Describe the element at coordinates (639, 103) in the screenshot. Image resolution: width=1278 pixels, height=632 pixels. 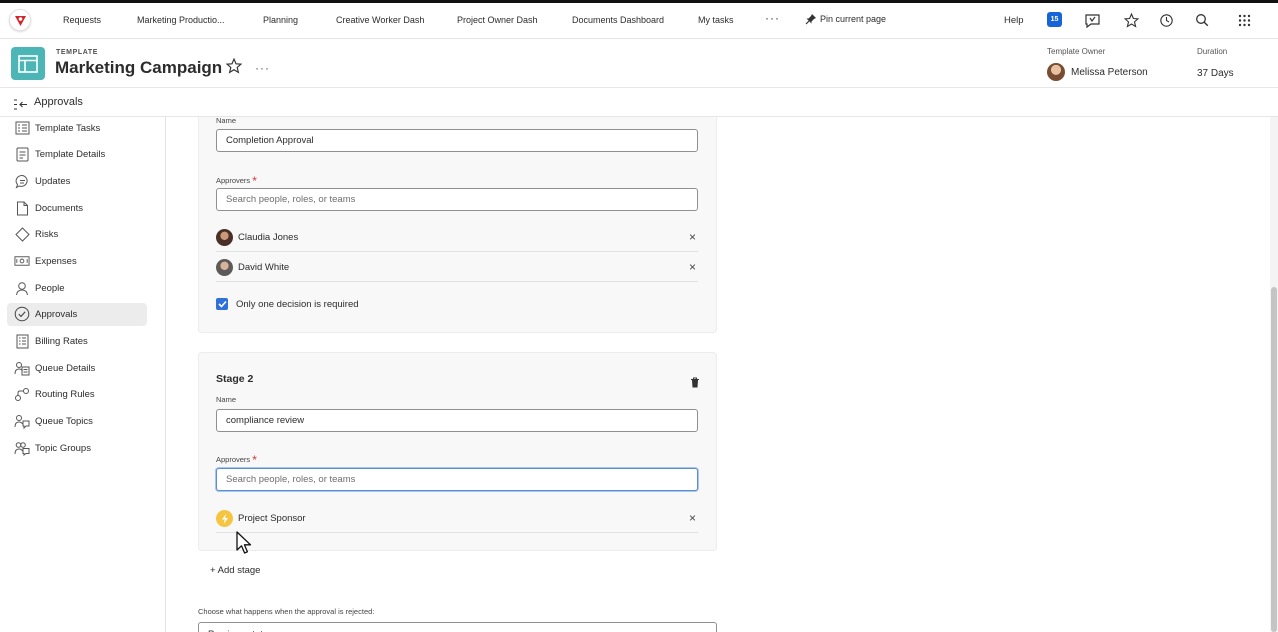
I see `section-bar: Approvals` at that location.